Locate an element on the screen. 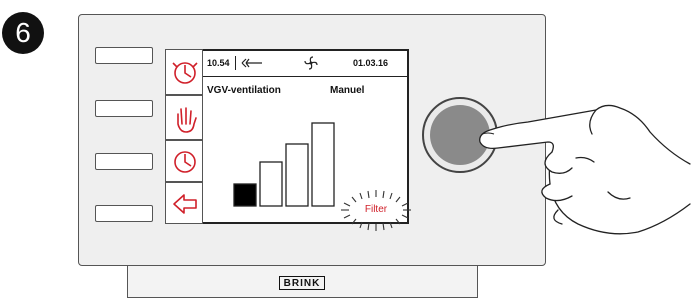 This screenshot has height=304, width=693. mode-value: Manuel is located at coordinates (347, 90).